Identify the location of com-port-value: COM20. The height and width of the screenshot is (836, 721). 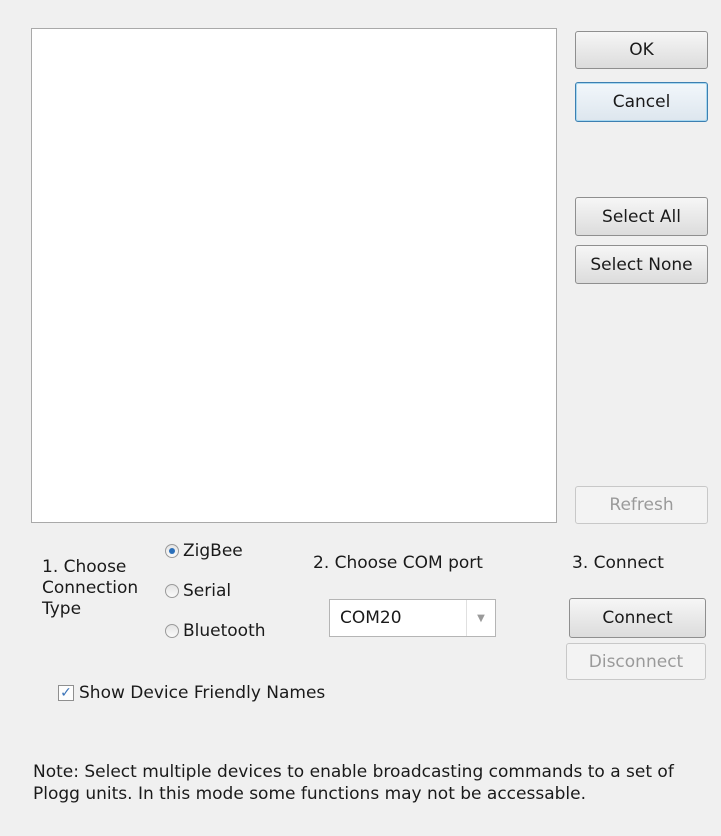
(371, 618).